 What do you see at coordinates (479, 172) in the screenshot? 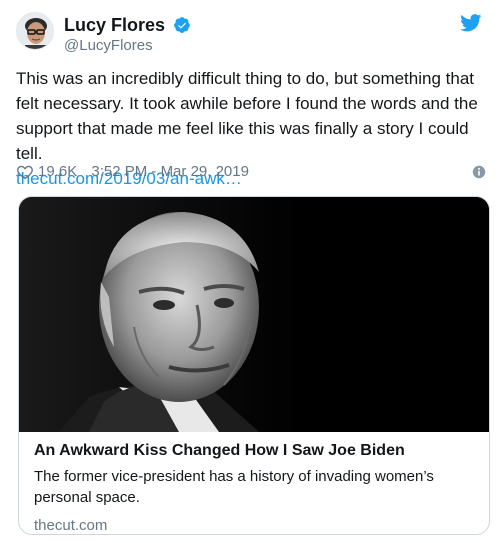
I see `info-icon` at bounding box center [479, 172].